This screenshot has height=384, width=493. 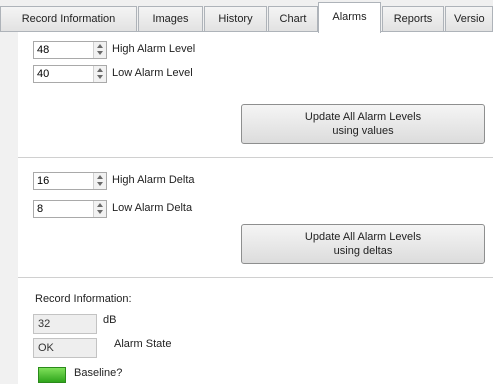 What do you see at coordinates (52, 375) in the screenshot?
I see `baseline-indicator-icon` at bounding box center [52, 375].